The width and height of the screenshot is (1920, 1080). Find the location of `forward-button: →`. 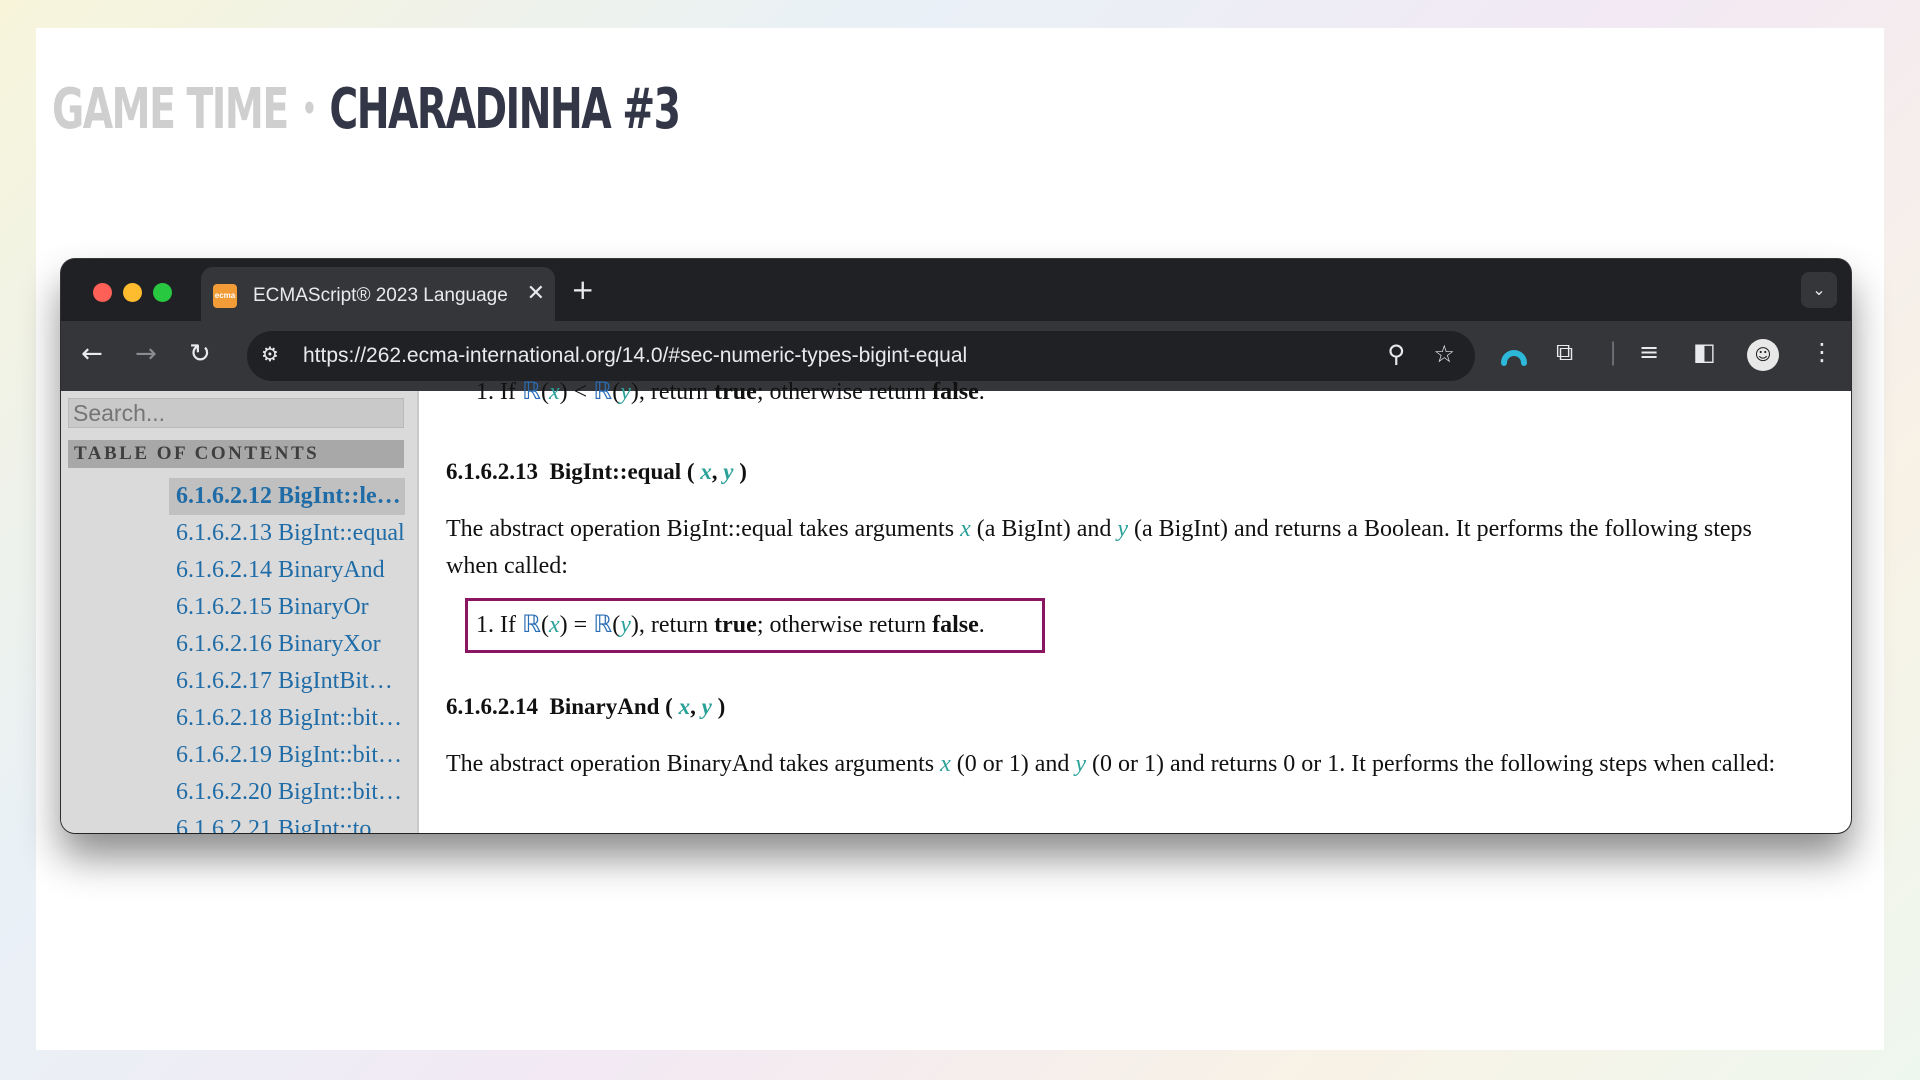

forward-button: → is located at coordinates (146, 354).